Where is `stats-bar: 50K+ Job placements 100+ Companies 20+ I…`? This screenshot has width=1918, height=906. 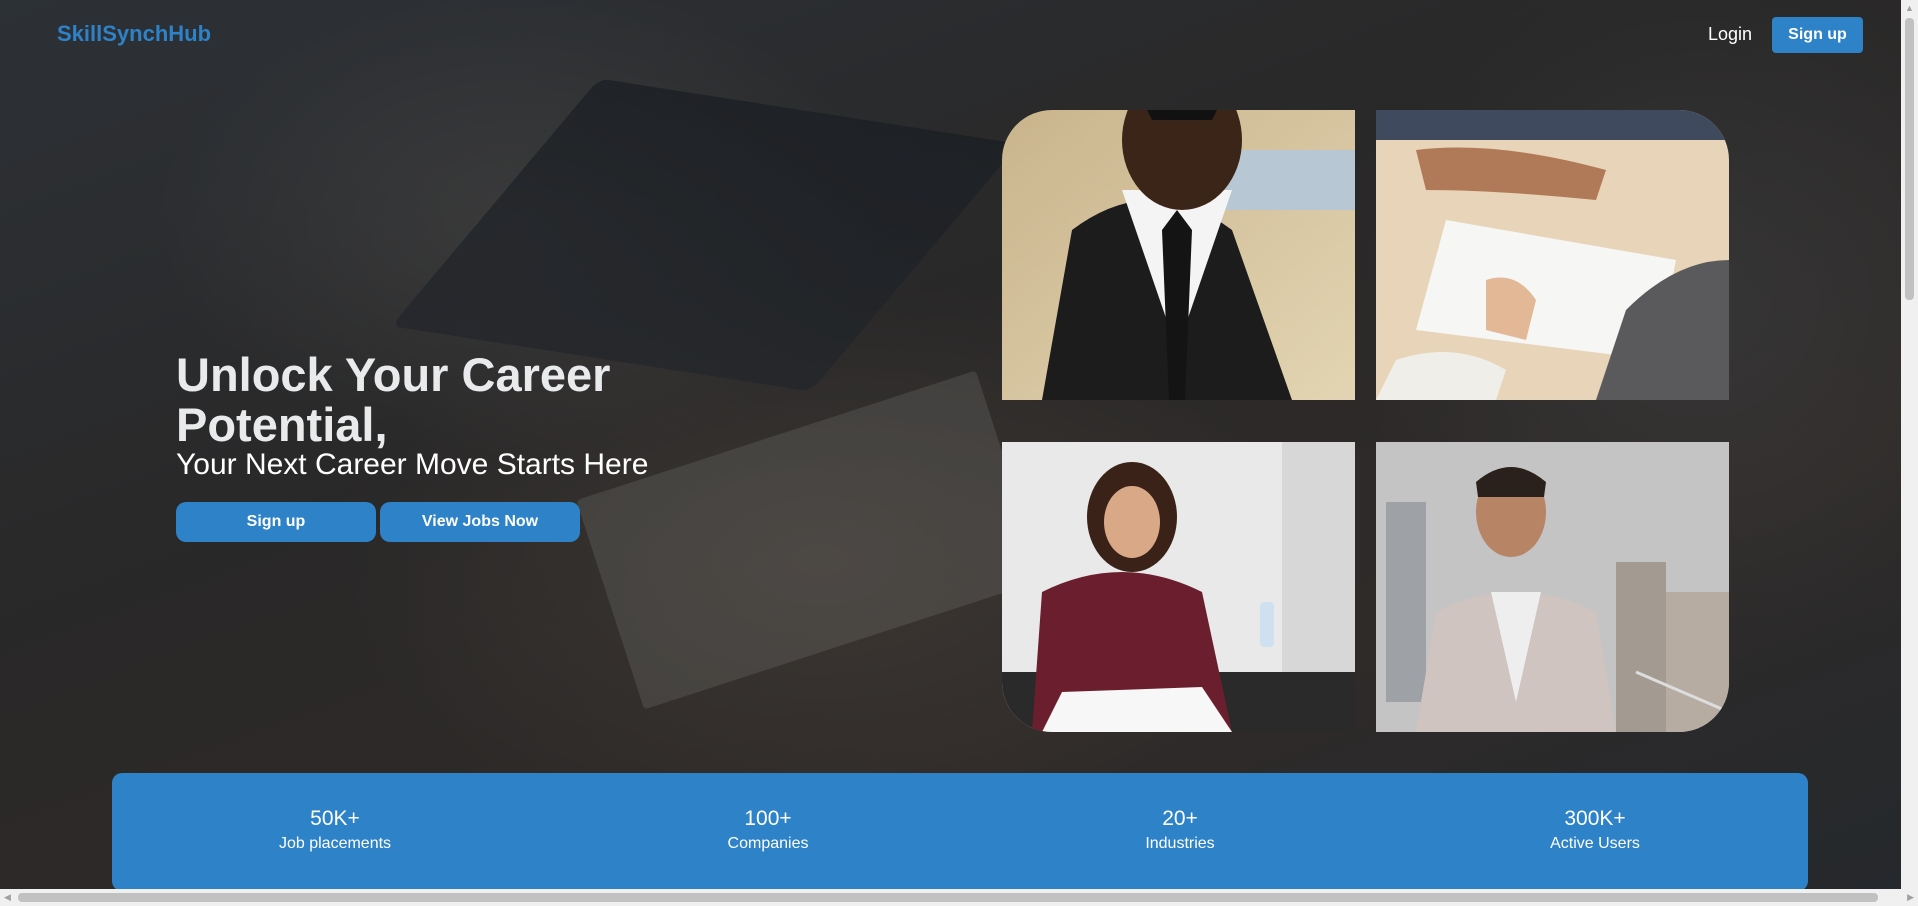 stats-bar: 50K+ Job placements 100+ Companies 20+ I… is located at coordinates (960, 832).